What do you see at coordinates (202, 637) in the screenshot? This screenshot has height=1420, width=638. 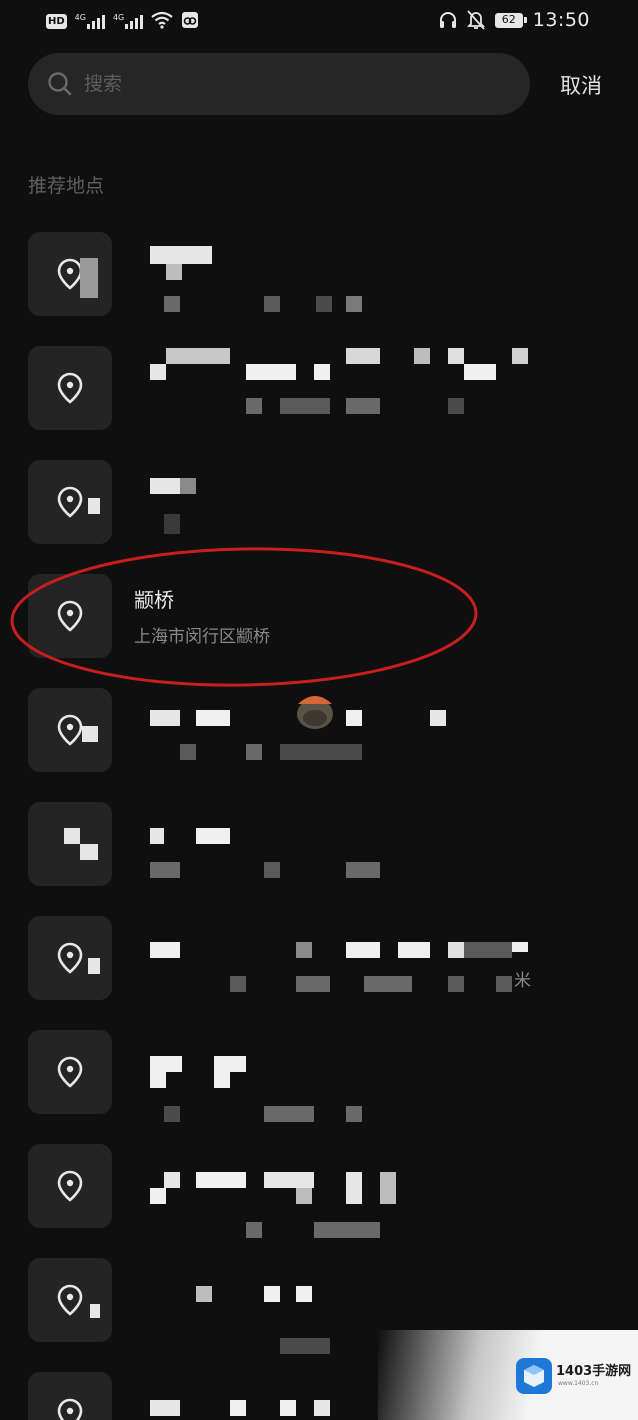 I see `place-address: 上海市闵行区颛桥` at bounding box center [202, 637].